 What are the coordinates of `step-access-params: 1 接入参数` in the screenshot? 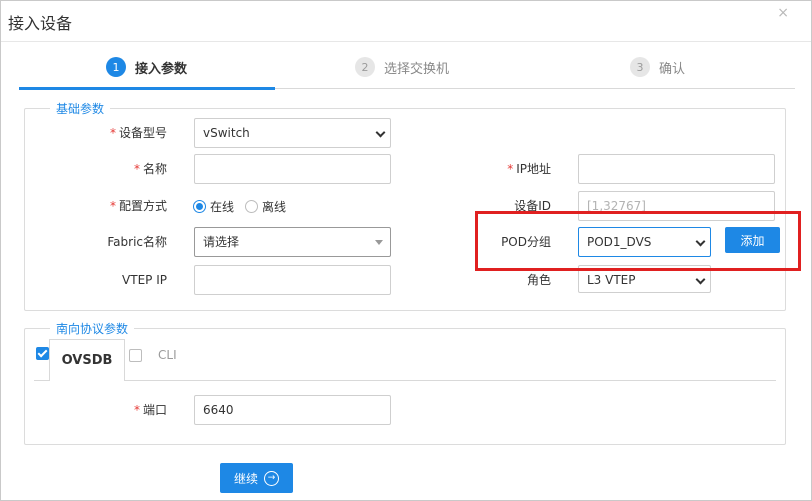 It's located at (146, 67).